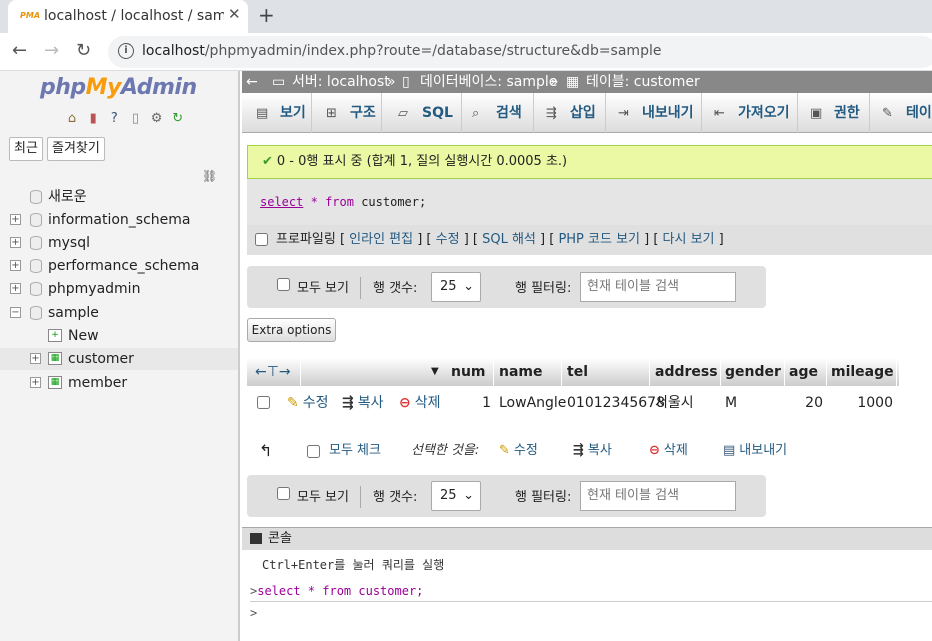 This screenshot has width=932, height=641. I want to click on tab-import: ⇤ 가져오기, so click(750, 113).